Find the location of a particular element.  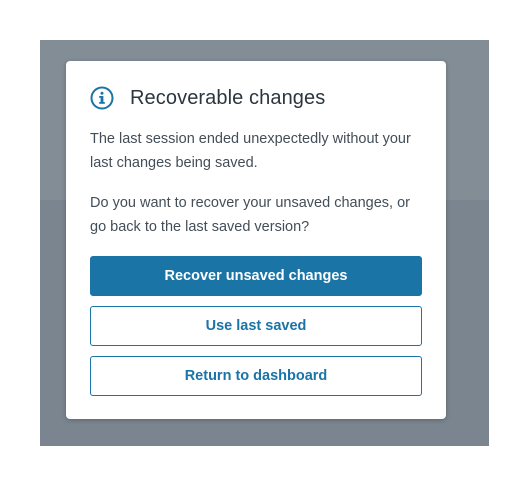

return-to-dashboard-button: Return to dashboard is located at coordinates (256, 376).